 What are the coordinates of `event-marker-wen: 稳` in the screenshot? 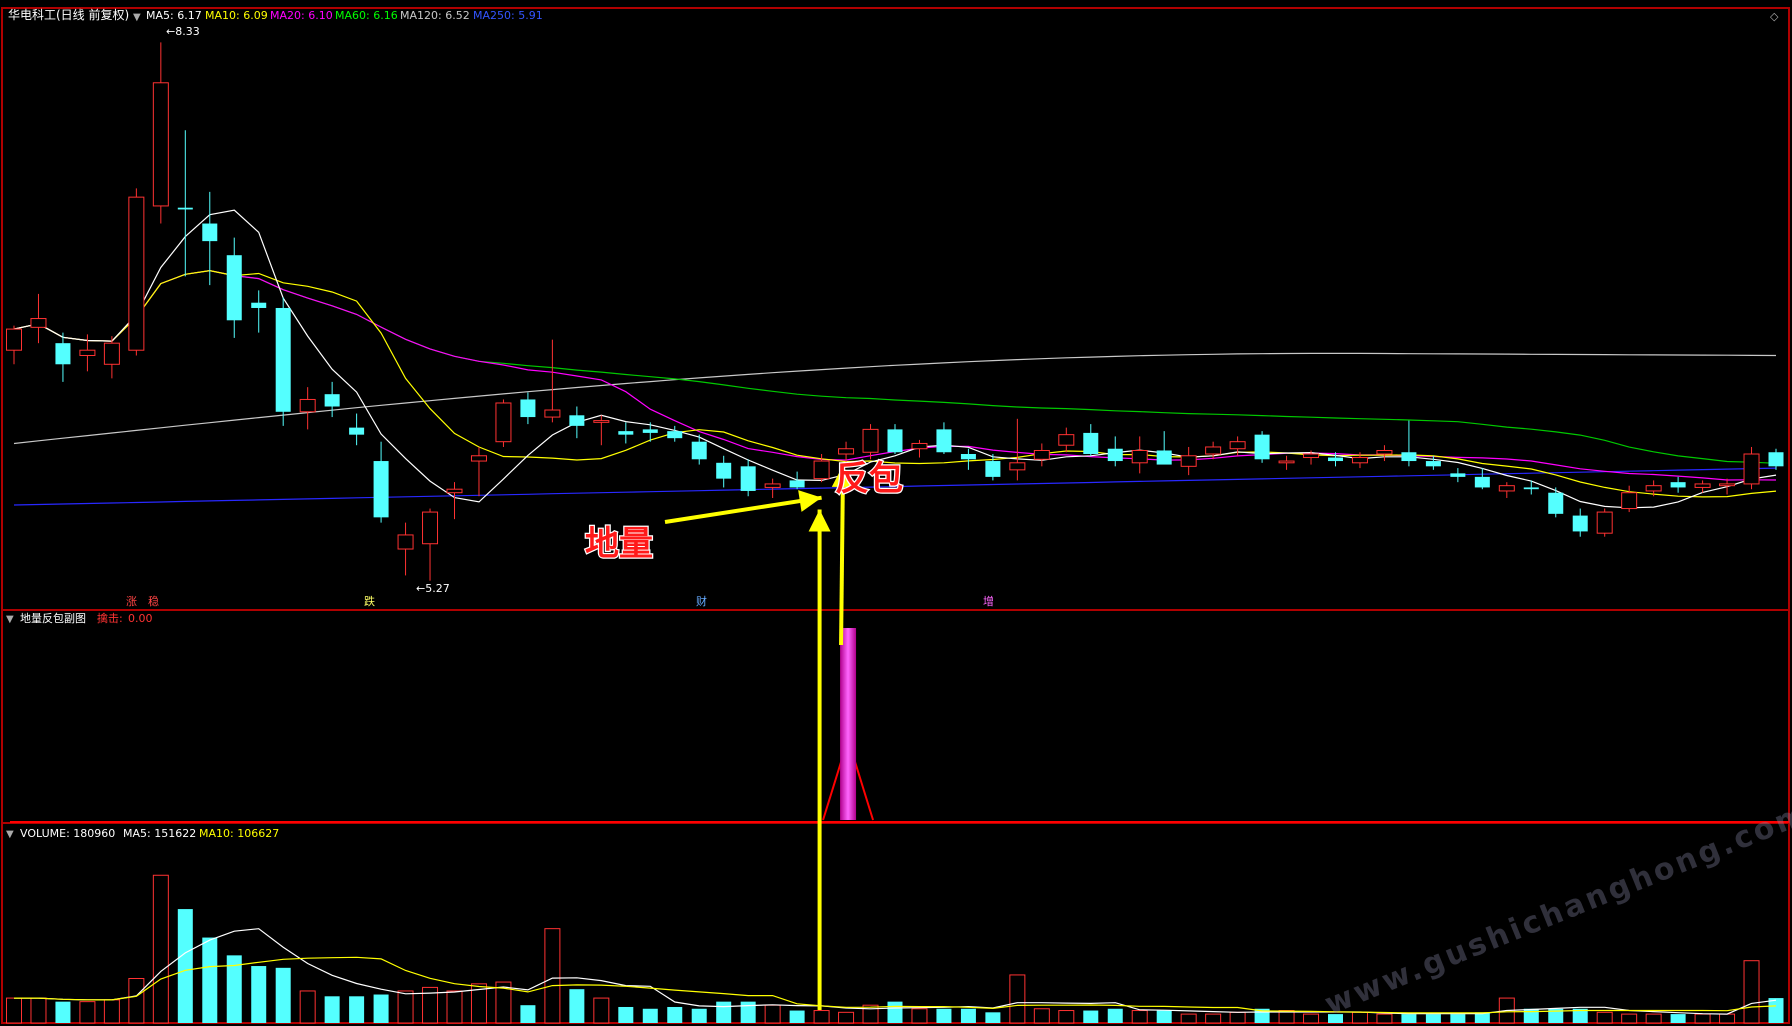 It's located at (153, 601).